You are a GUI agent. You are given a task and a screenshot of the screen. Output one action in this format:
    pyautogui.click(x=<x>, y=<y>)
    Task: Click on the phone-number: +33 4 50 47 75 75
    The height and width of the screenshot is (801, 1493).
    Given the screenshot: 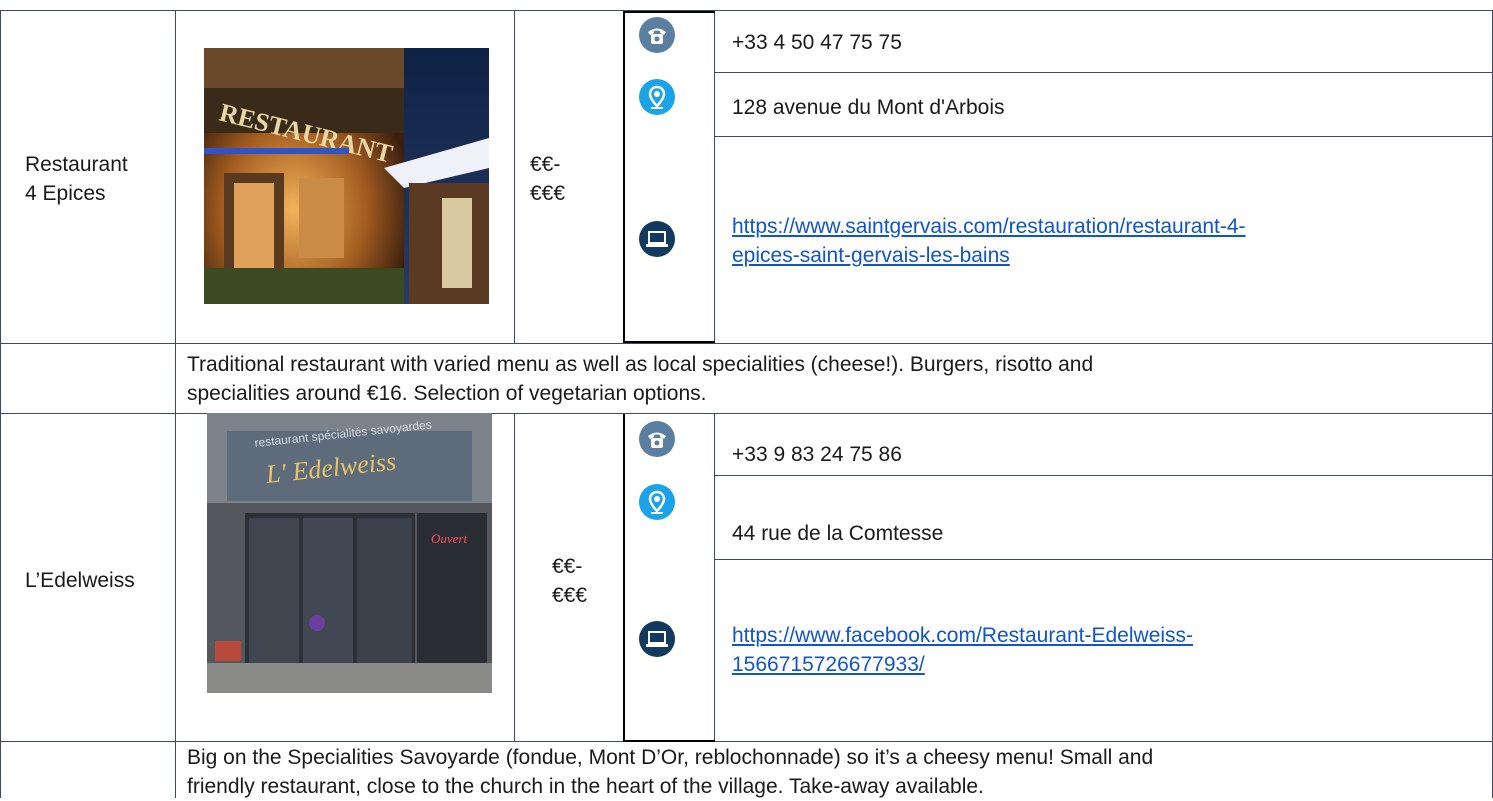 What is the action you would take?
    pyautogui.click(x=817, y=42)
    